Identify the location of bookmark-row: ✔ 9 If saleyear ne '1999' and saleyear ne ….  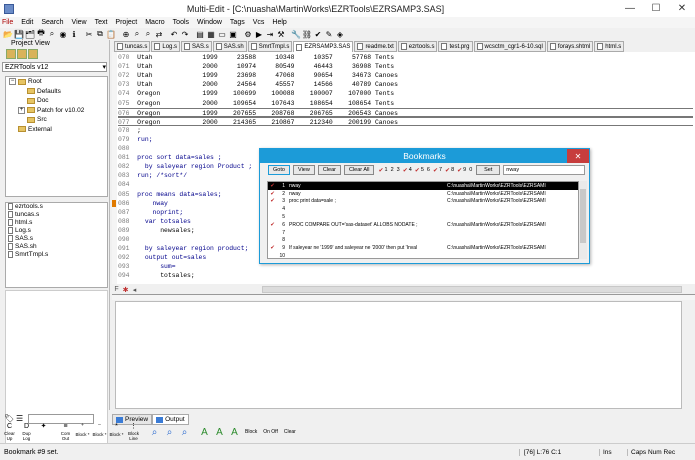
(423, 248).